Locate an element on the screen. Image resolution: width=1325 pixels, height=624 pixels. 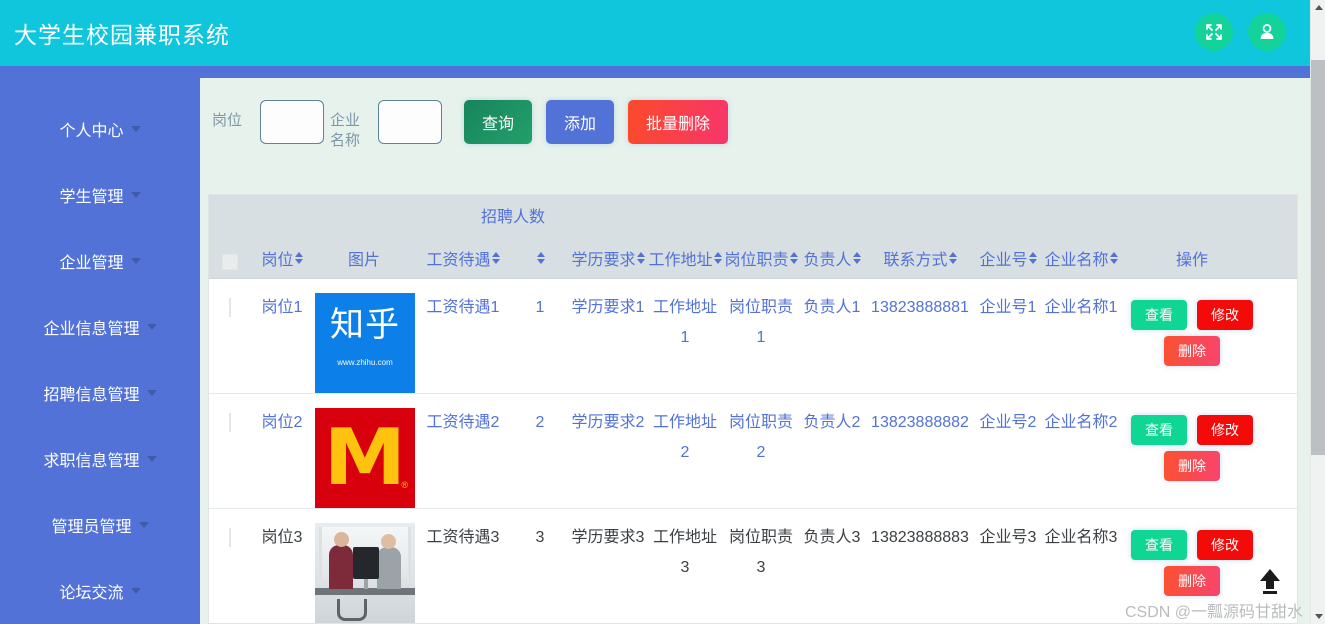
cell-salary: 工资待遇3 is located at coordinates (463, 537).